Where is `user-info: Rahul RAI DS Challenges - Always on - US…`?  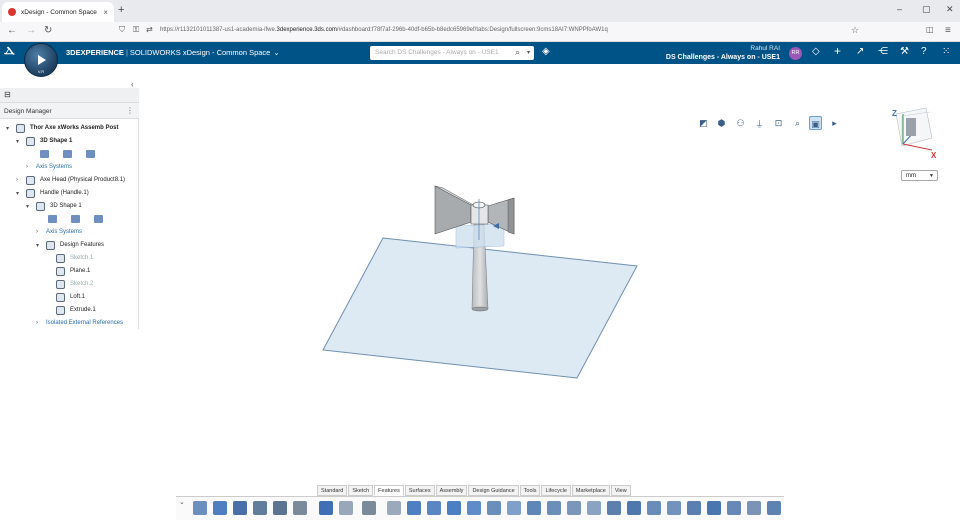
user-info: Rahul RAI DS Challenges - Always on - US… is located at coordinates (710, 53).